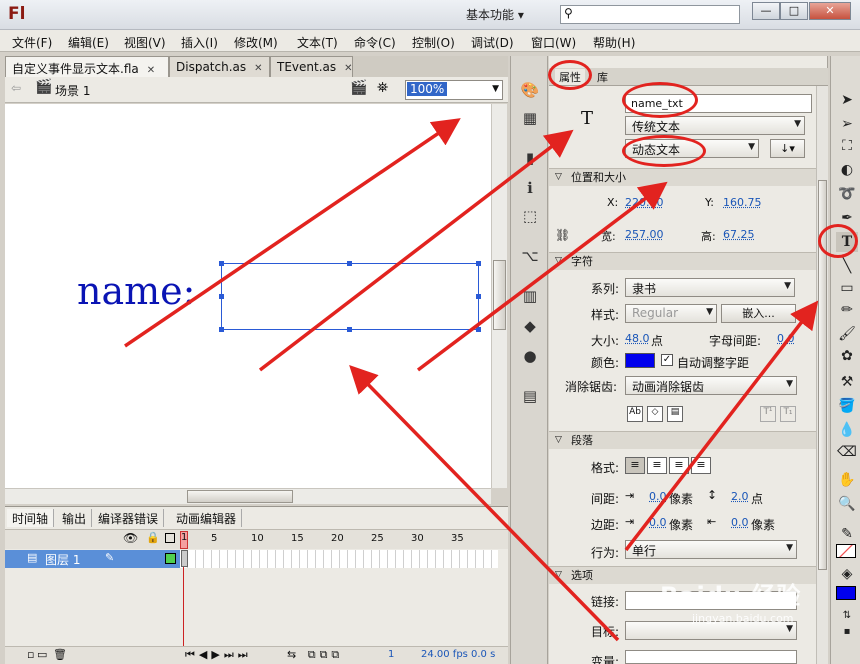 The width and height of the screenshot is (860, 664). I want to click on width-value: 257.00, so click(644, 234).